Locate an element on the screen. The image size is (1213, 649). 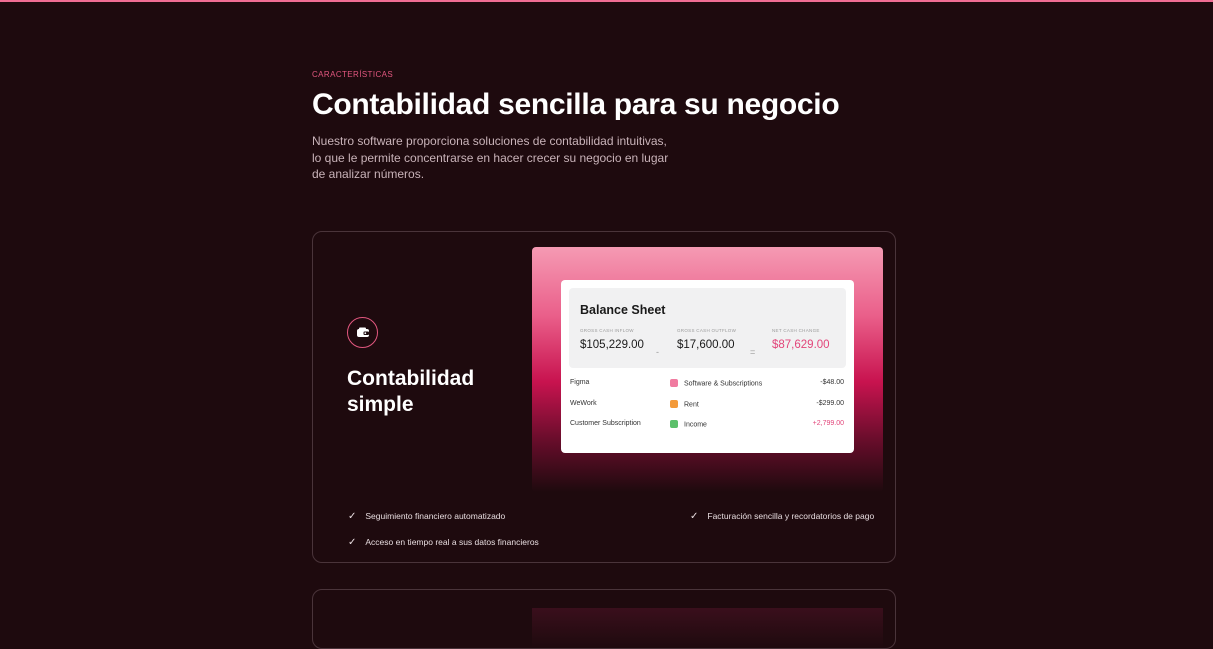
minus-operator: - is located at coordinates (657, 352).